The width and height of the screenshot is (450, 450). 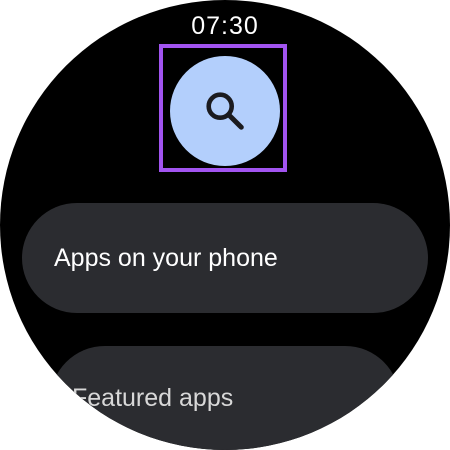 What do you see at coordinates (166, 257) in the screenshot?
I see `apps-on-phone-label: Apps on your phone` at bounding box center [166, 257].